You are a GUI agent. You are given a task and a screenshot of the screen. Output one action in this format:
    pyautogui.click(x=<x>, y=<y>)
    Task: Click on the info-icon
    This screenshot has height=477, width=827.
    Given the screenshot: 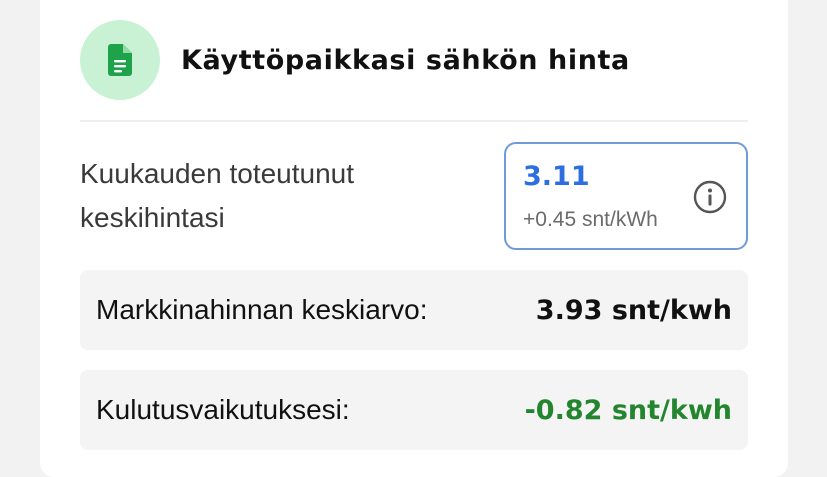 What is the action you would take?
    pyautogui.click(x=710, y=197)
    